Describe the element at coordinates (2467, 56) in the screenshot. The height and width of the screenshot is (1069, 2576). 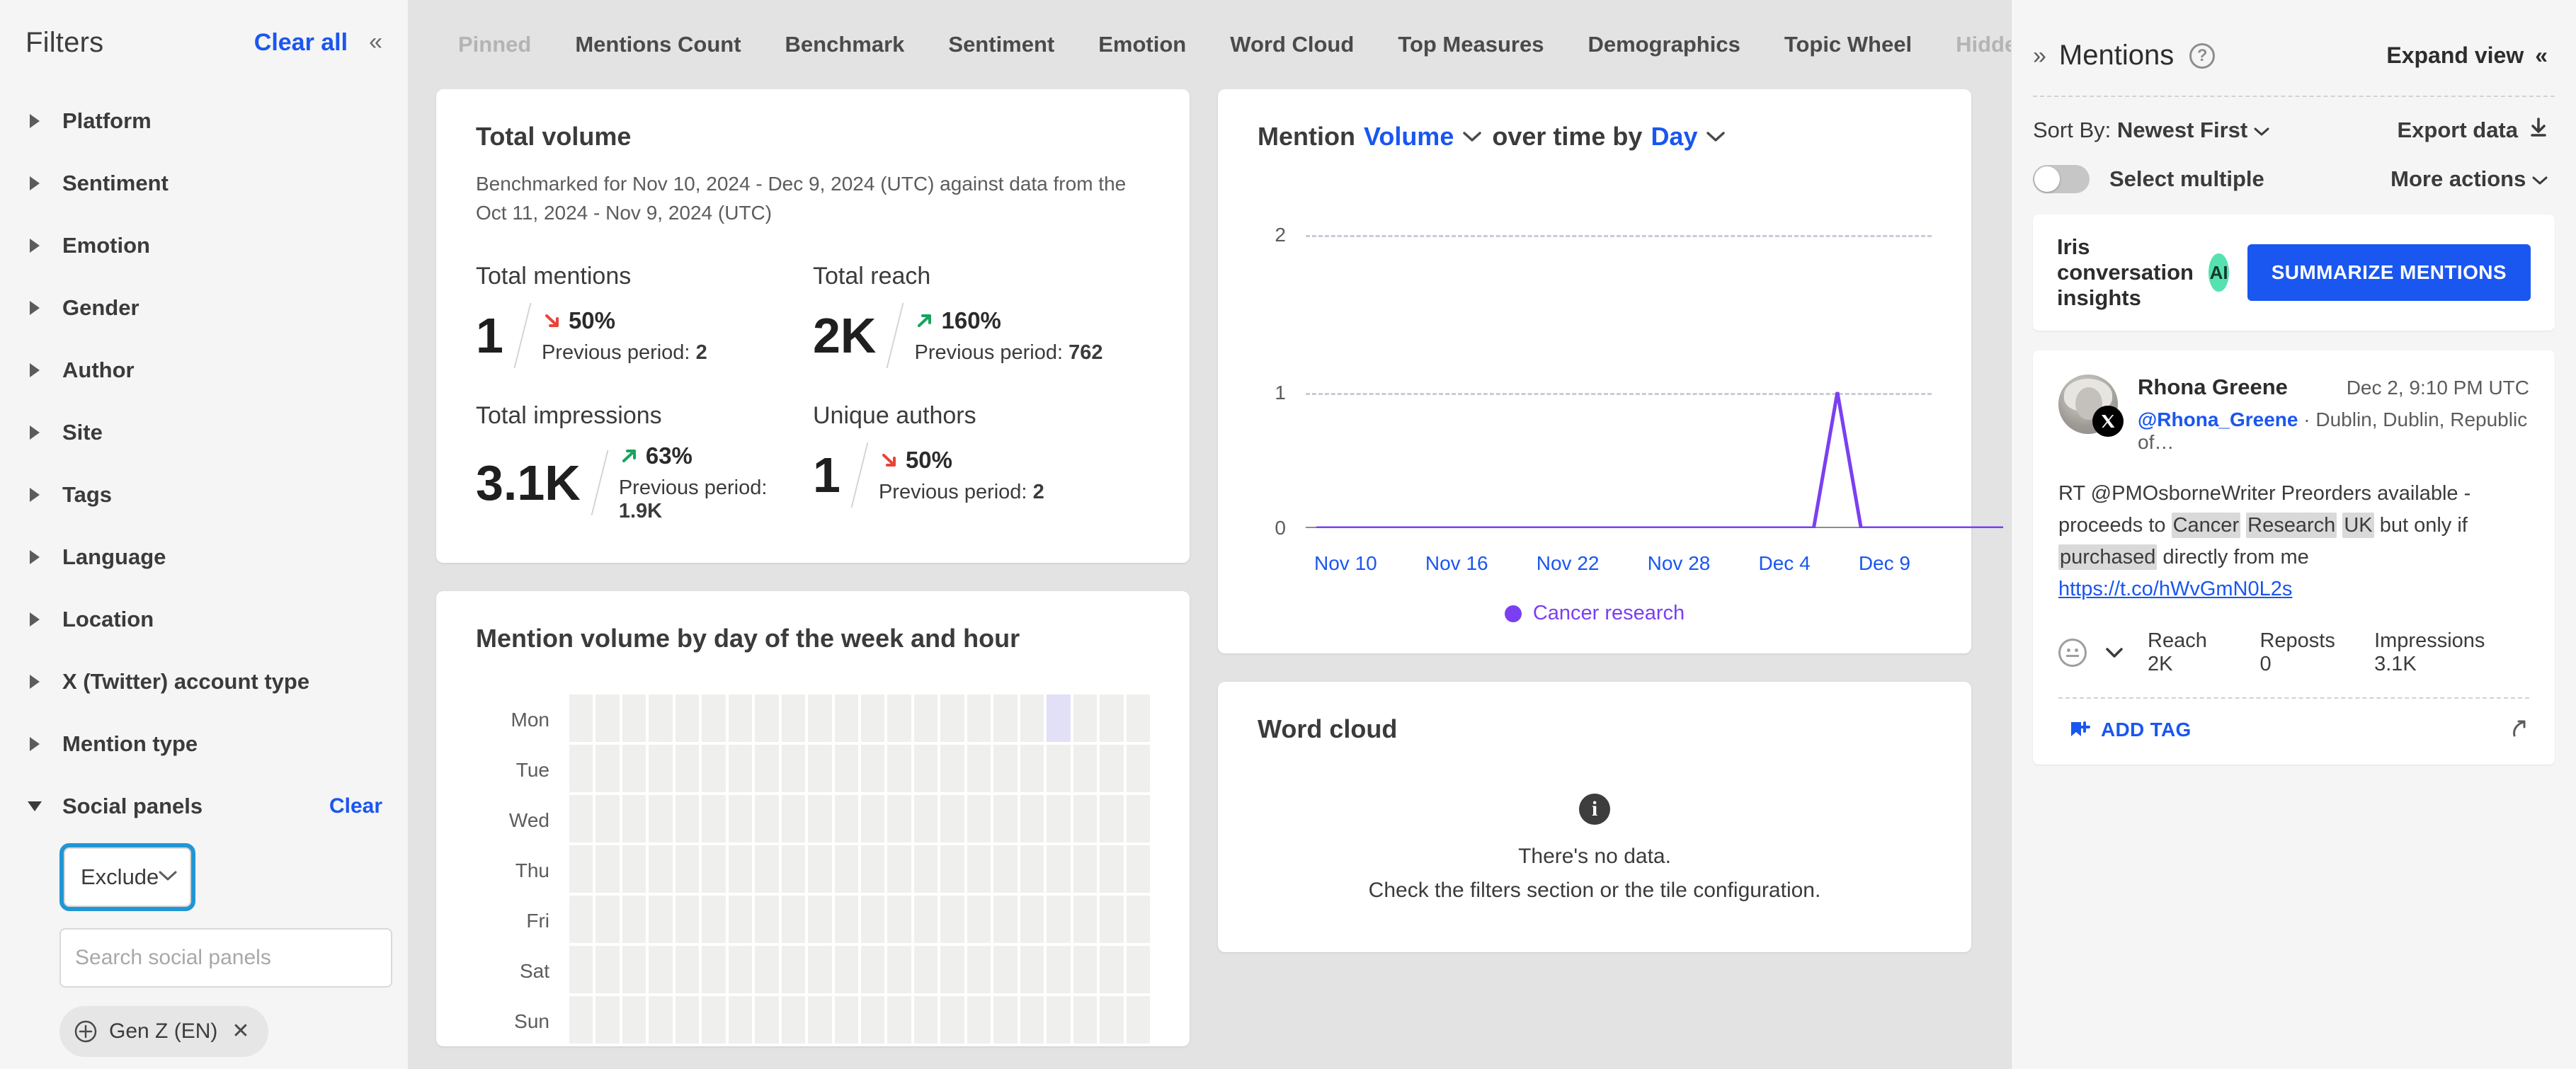
I see `expand-view-button: Expand view «` at that location.